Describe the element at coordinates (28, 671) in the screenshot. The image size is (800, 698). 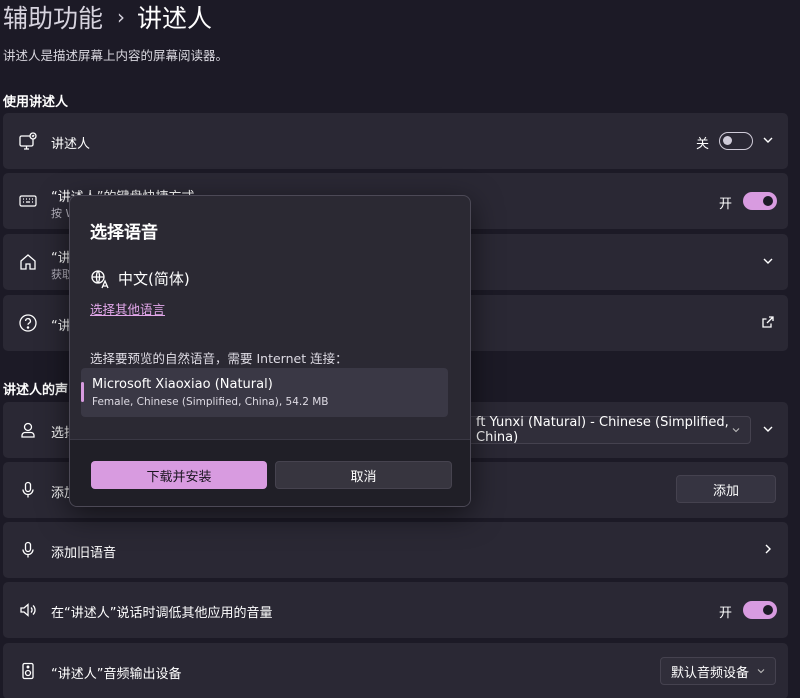
I see `audio-device-icon` at that location.